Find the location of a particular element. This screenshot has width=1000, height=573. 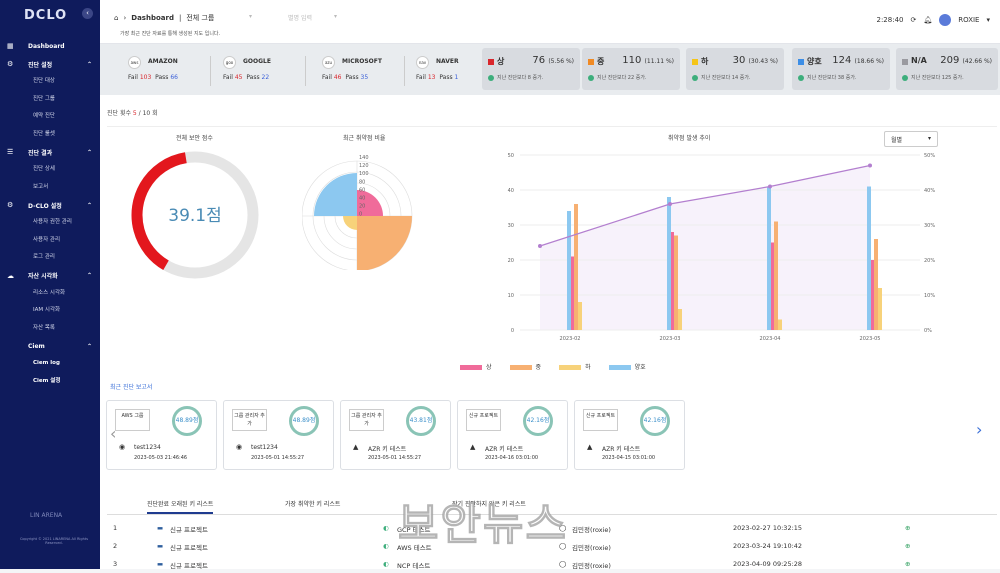

report-date: 2023-05-01 14:55:27 is located at coordinates (395, 458).